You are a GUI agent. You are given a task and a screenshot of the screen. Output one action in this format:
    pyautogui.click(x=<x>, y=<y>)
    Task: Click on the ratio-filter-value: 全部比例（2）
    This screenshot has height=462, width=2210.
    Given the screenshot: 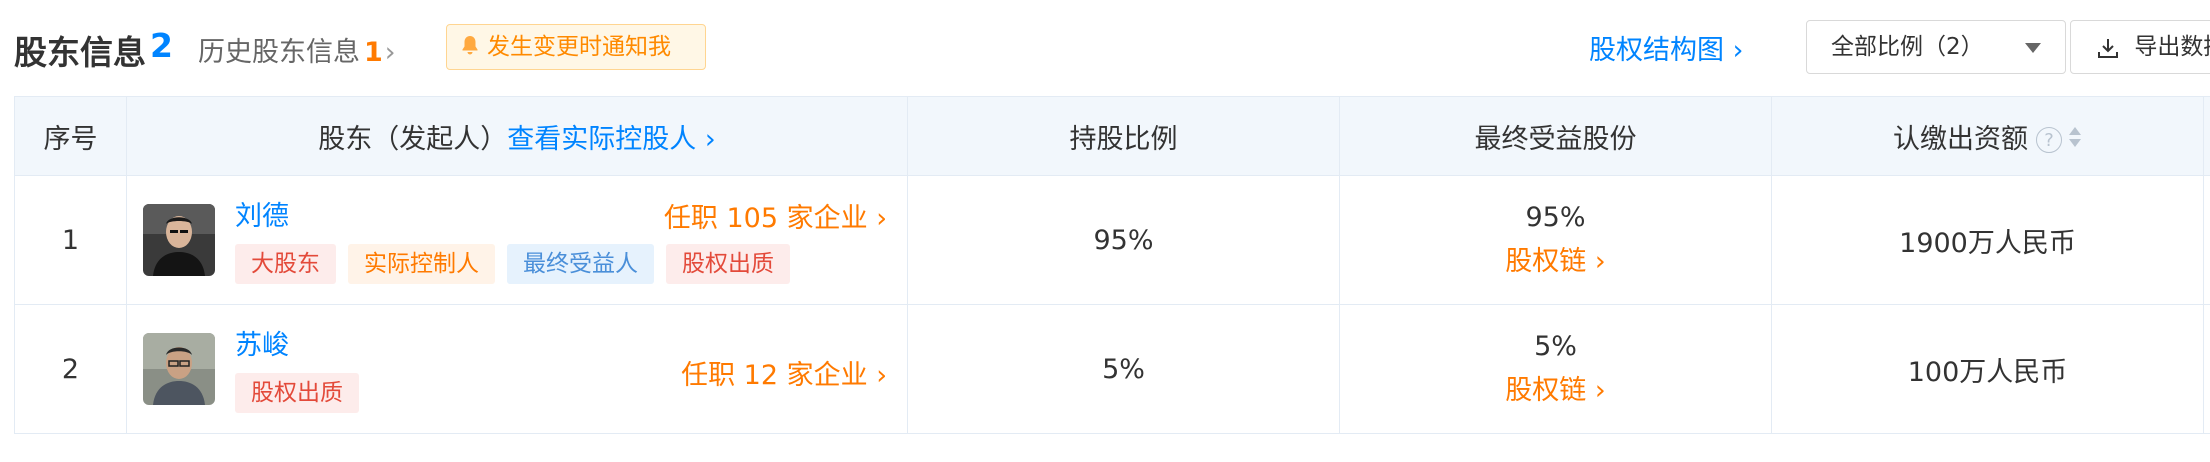 What is the action you would take?
    pyautogui.click(x=1907, y=47)
    